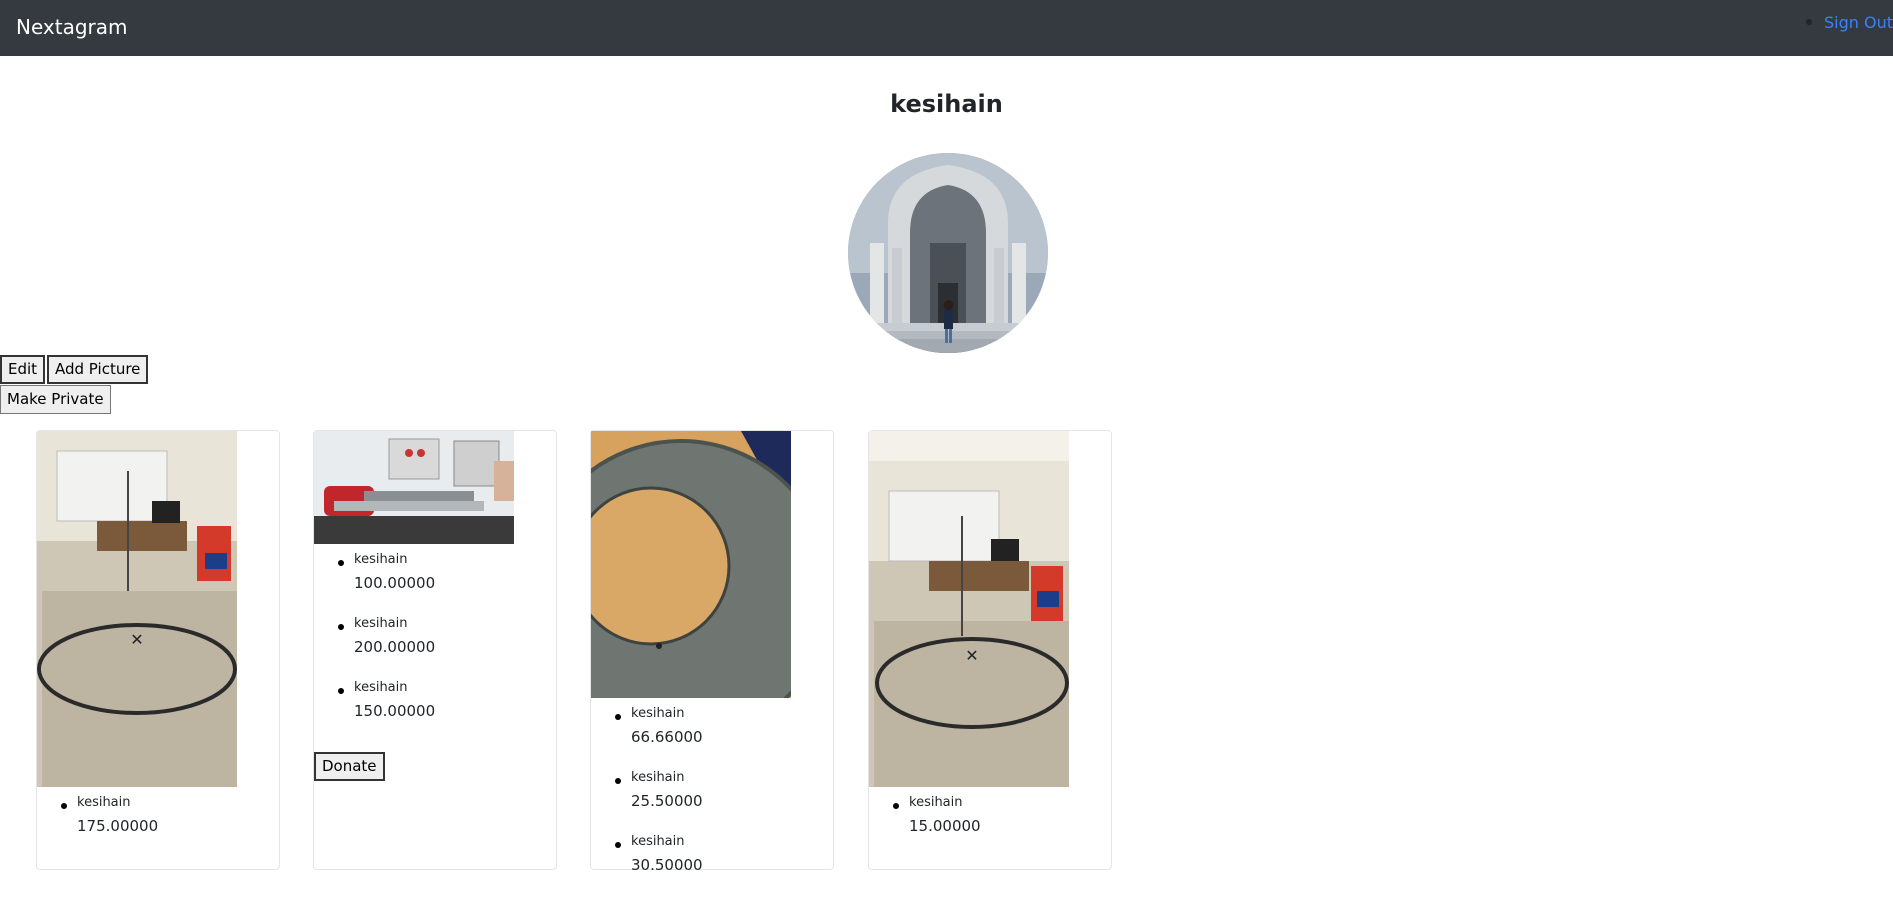  I want to click on donation-list: kesihain 175.00000, so click(159, 827).